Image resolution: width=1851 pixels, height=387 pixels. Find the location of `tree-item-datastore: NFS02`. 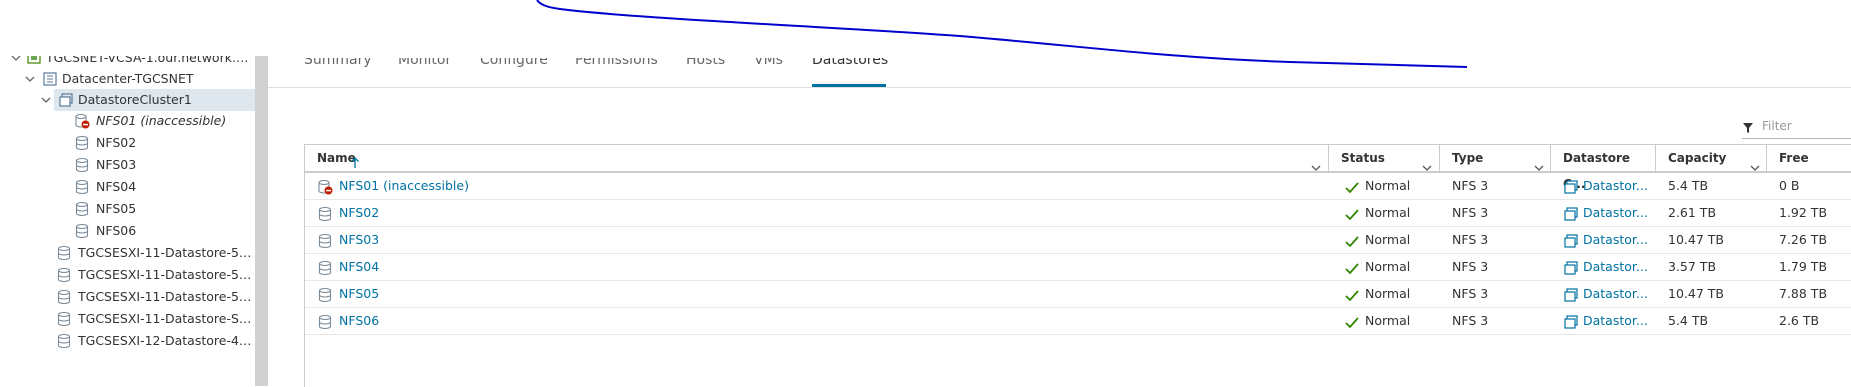

tree-item-datastore: NFS02 is located at coordinates (127, 143).